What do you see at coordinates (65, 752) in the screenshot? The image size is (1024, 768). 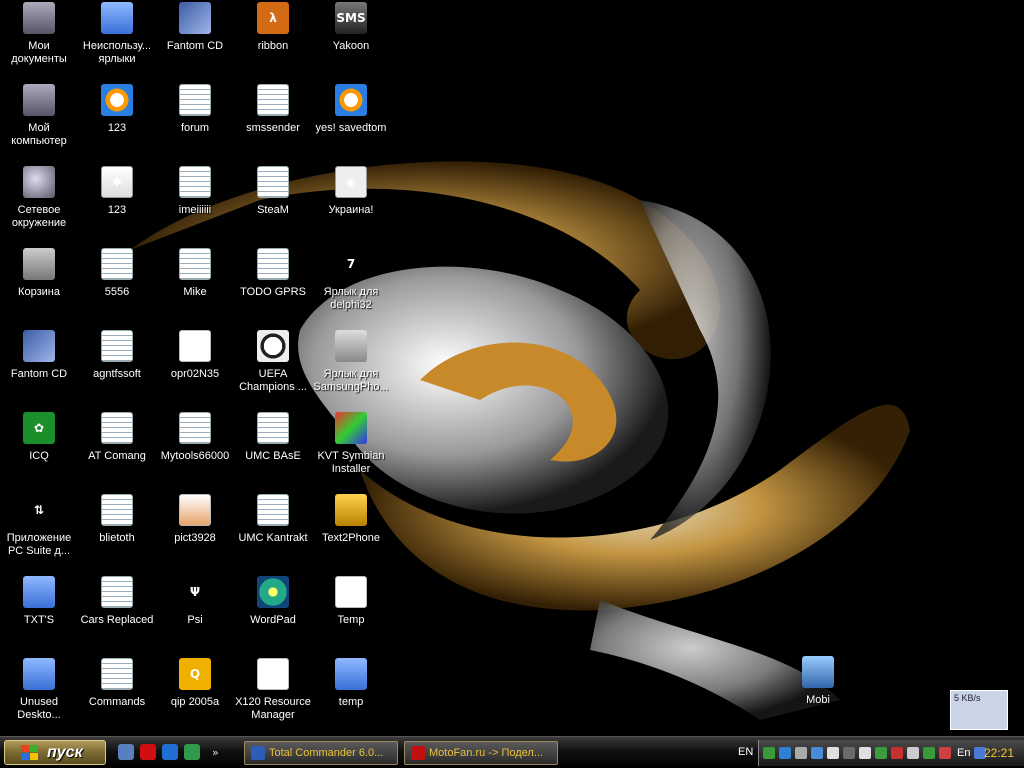 I see `start-label: пуск` at bounding box center [65, 752].